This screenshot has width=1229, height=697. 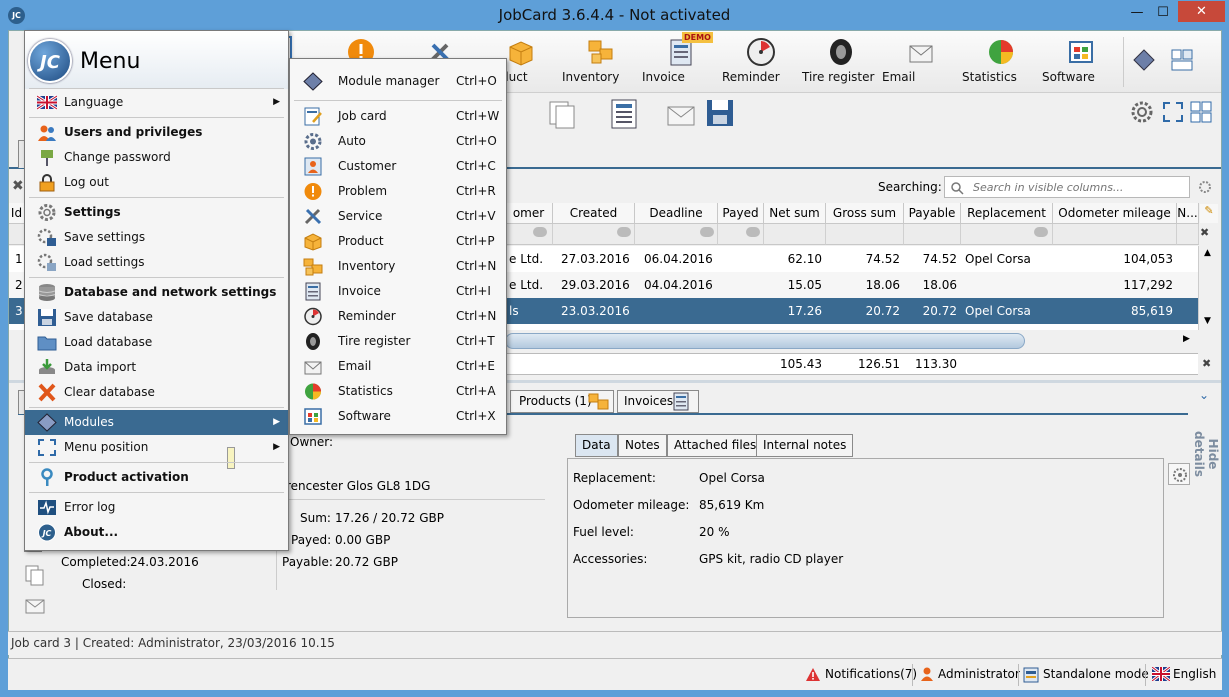 I want to click on submenu-item-customer: Customer Ctrl+C, so click(x=398, y=166).